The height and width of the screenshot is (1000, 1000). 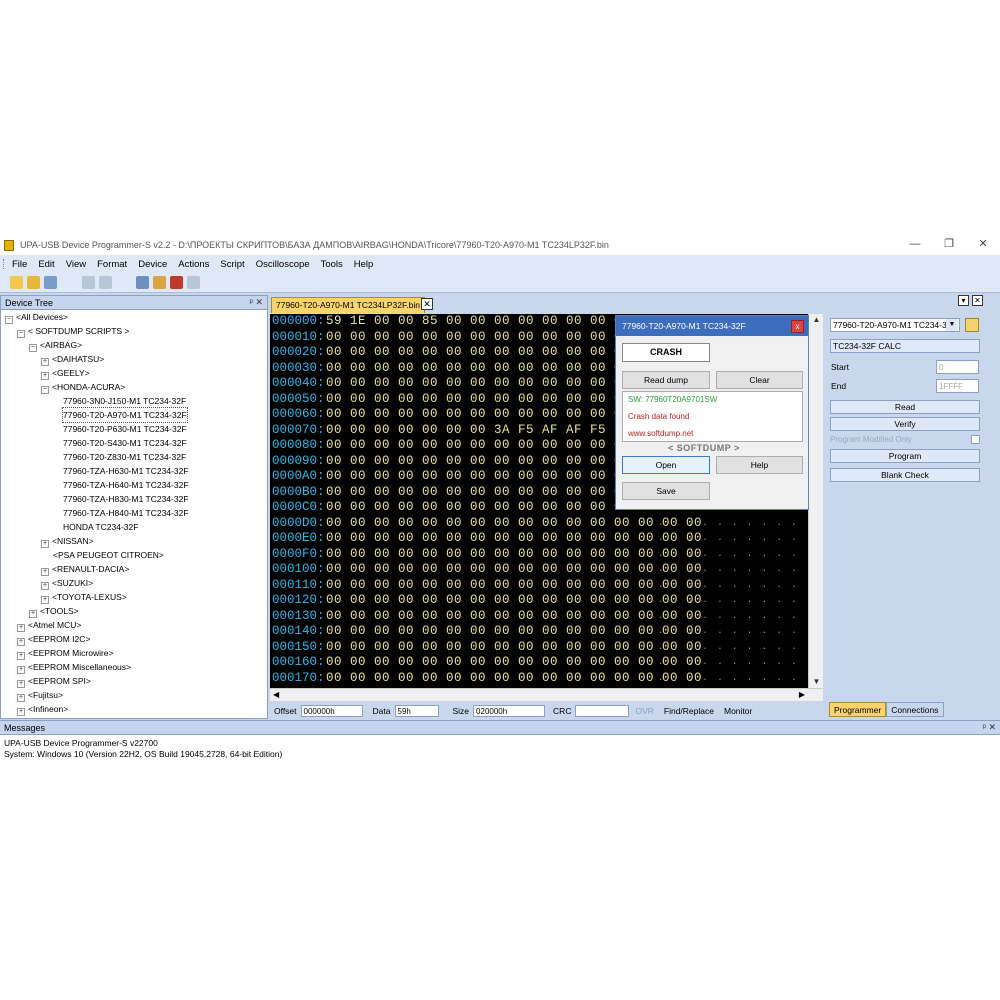 I want to click on scroll-right-icon: ▶, so click(x=802, y=694).